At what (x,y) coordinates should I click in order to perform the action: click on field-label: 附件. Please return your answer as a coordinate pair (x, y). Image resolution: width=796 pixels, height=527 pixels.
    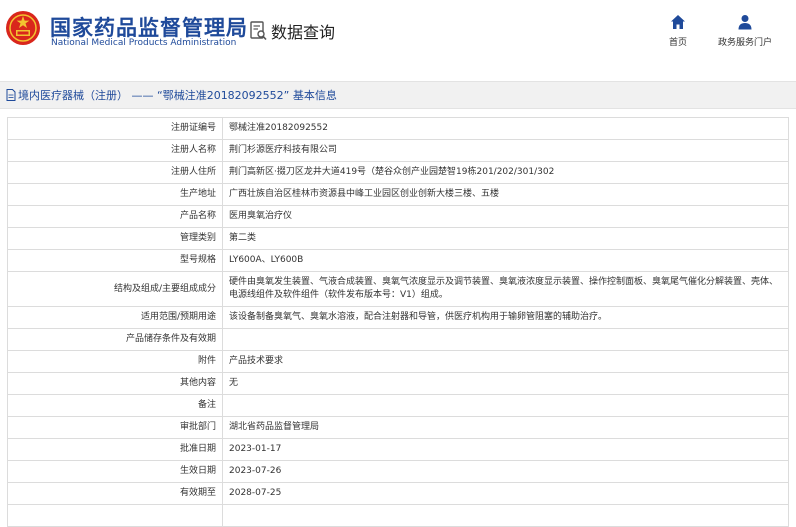
    Looking at the image, I should click on (115, 361).